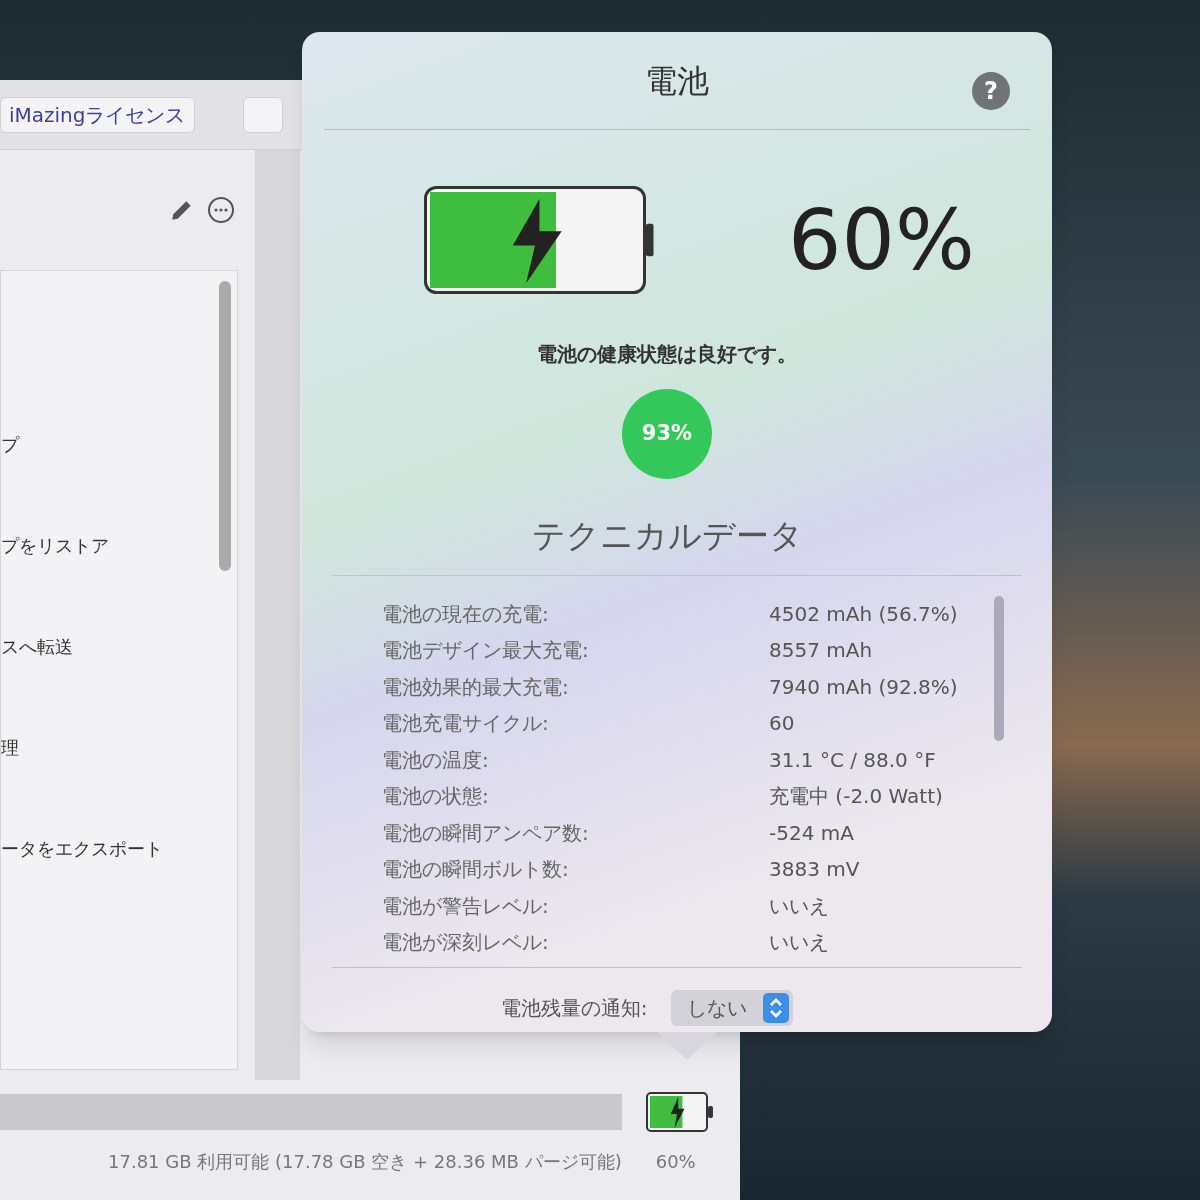 This screenshot has width=1200, height=1200. Describe the element at coordinates (687, 1046) in the screenshot. I see `popover-arrow` at that location.